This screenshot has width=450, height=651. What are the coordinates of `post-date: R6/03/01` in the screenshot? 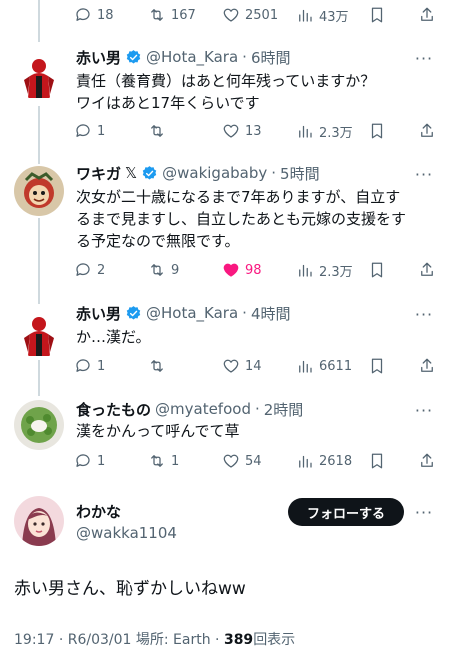 It's located at (100, 640).